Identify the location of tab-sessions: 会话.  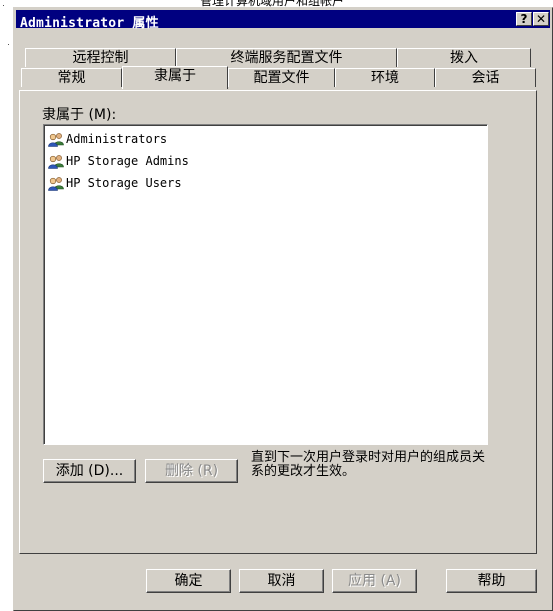
(485, 77).